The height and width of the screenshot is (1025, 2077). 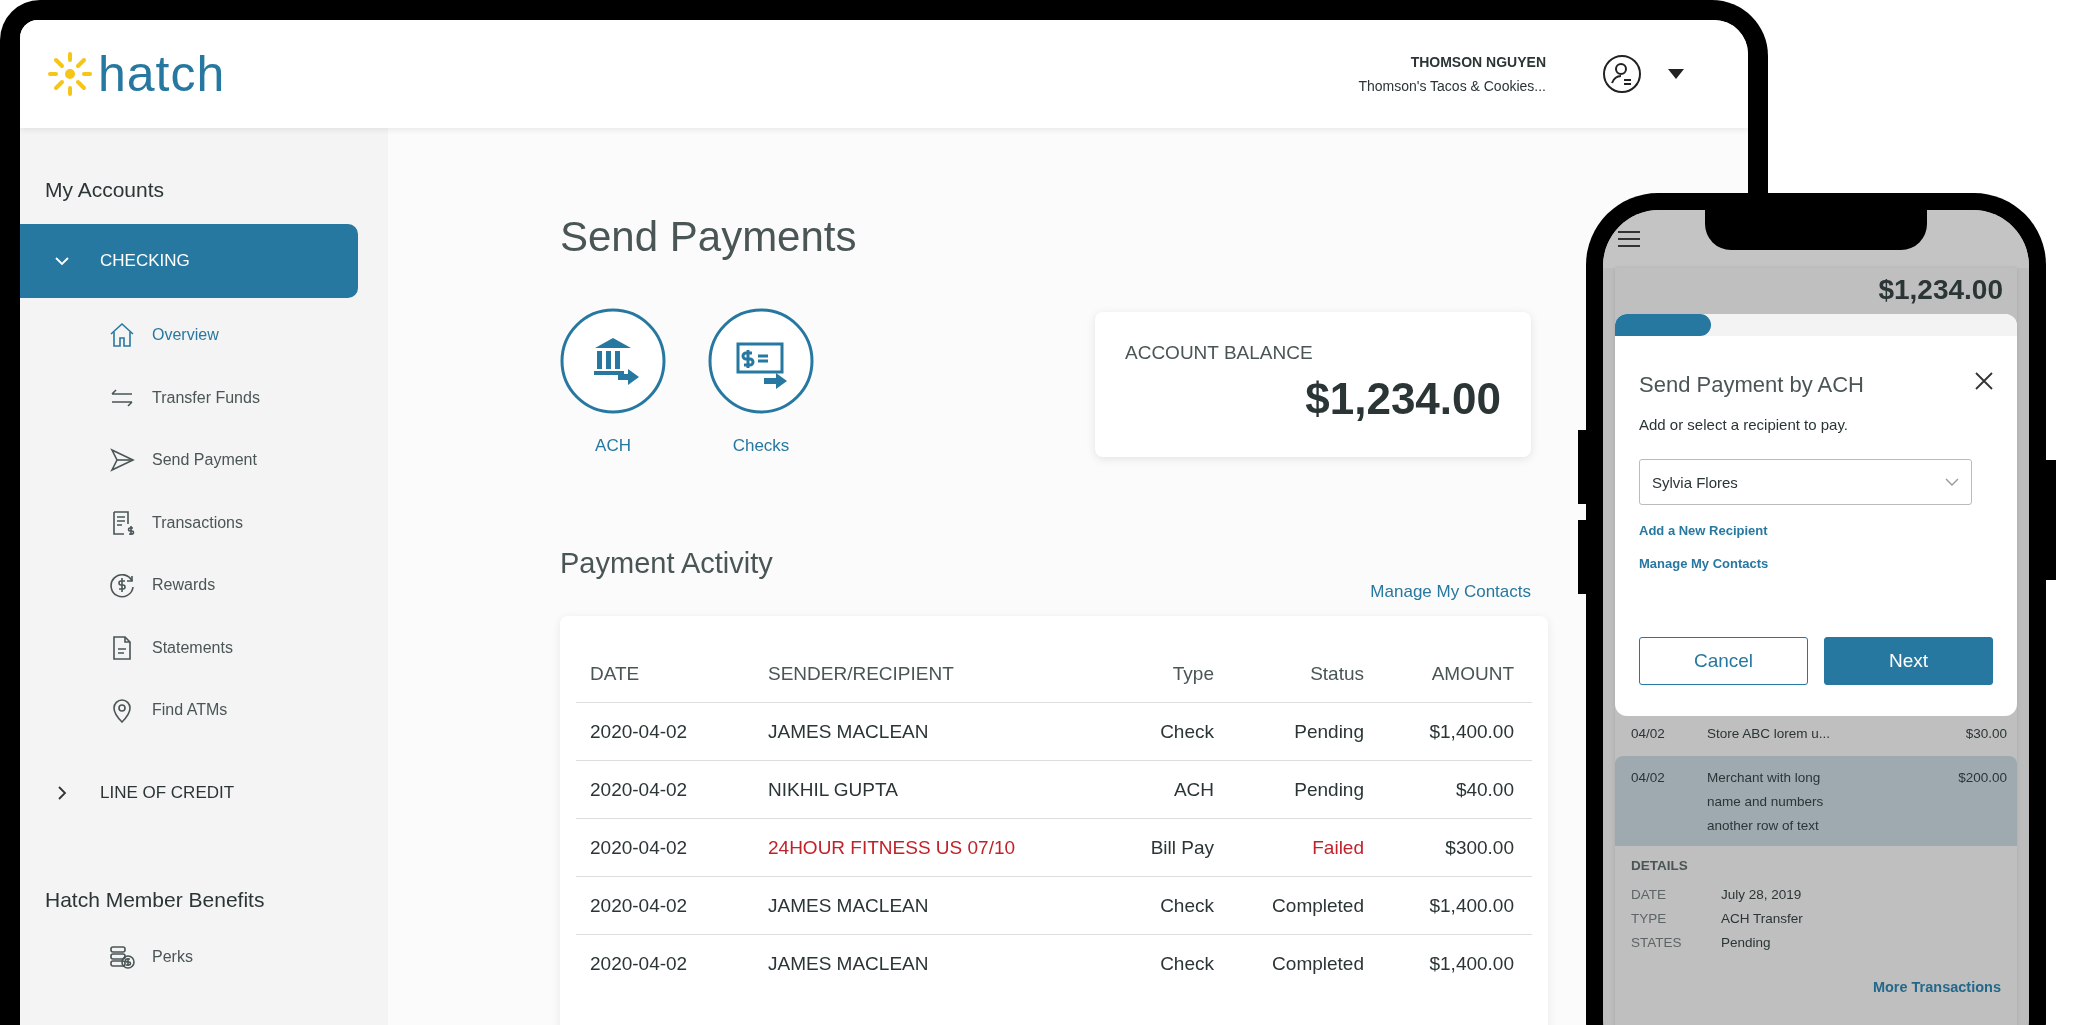 I want to click on payment-method-link: Checks, so click(x=761, y=446).